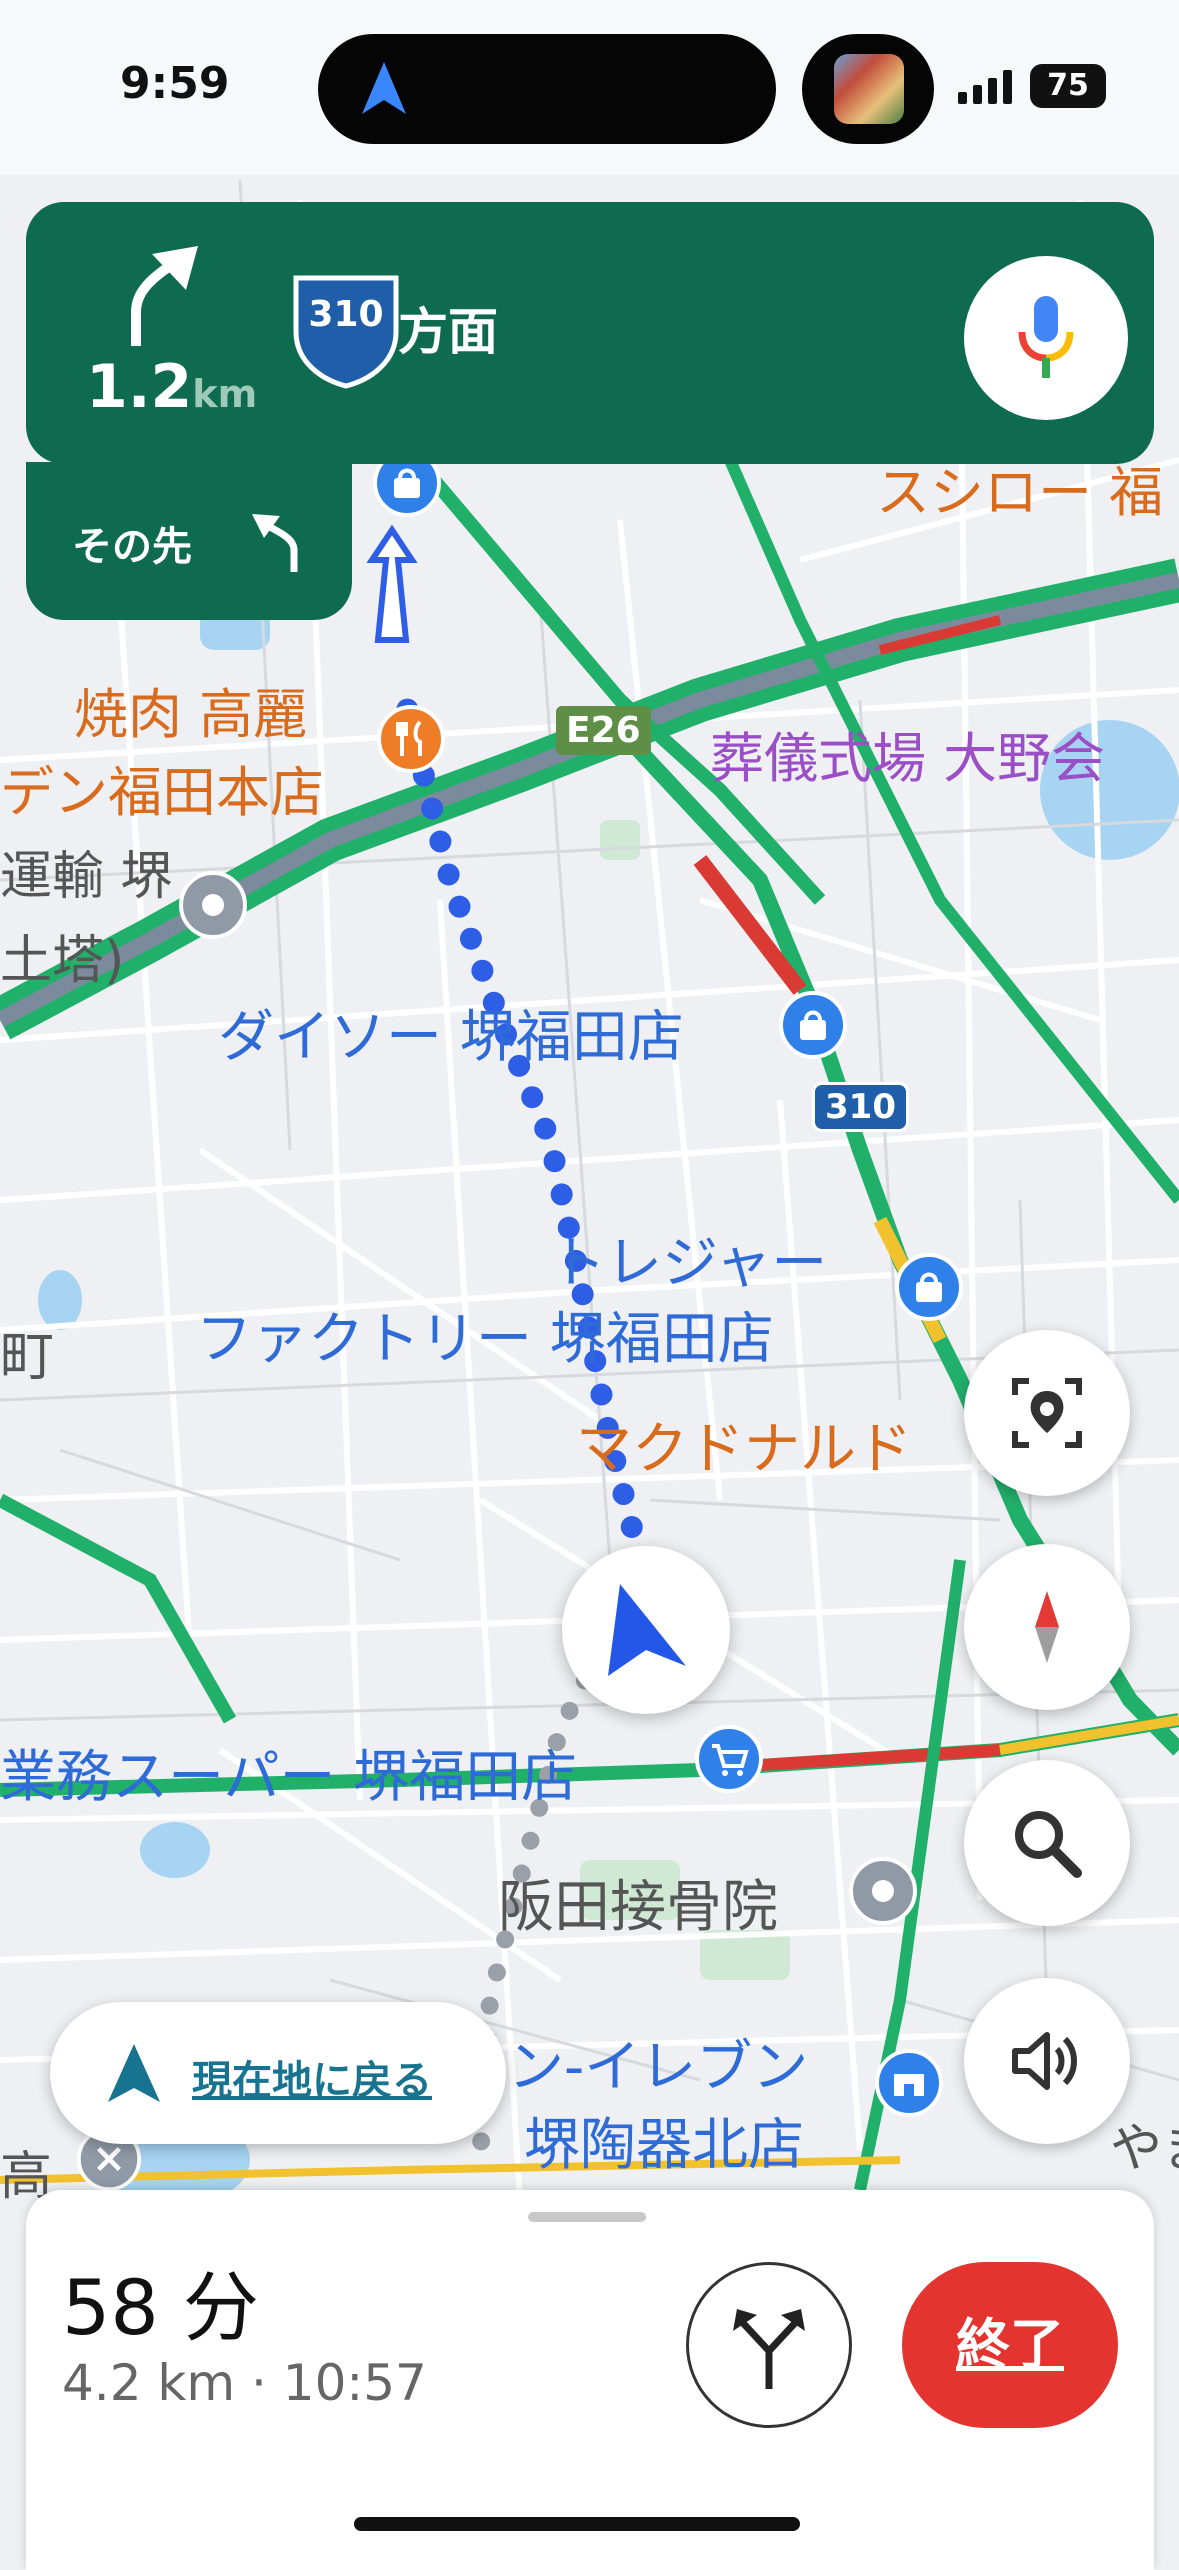 This screenshot has width=1179, height=2570. Describe the element at coordinates (590, 333) in the screenshot. I see `turn-instruction-card: 1.2km 310 方面` at that location.